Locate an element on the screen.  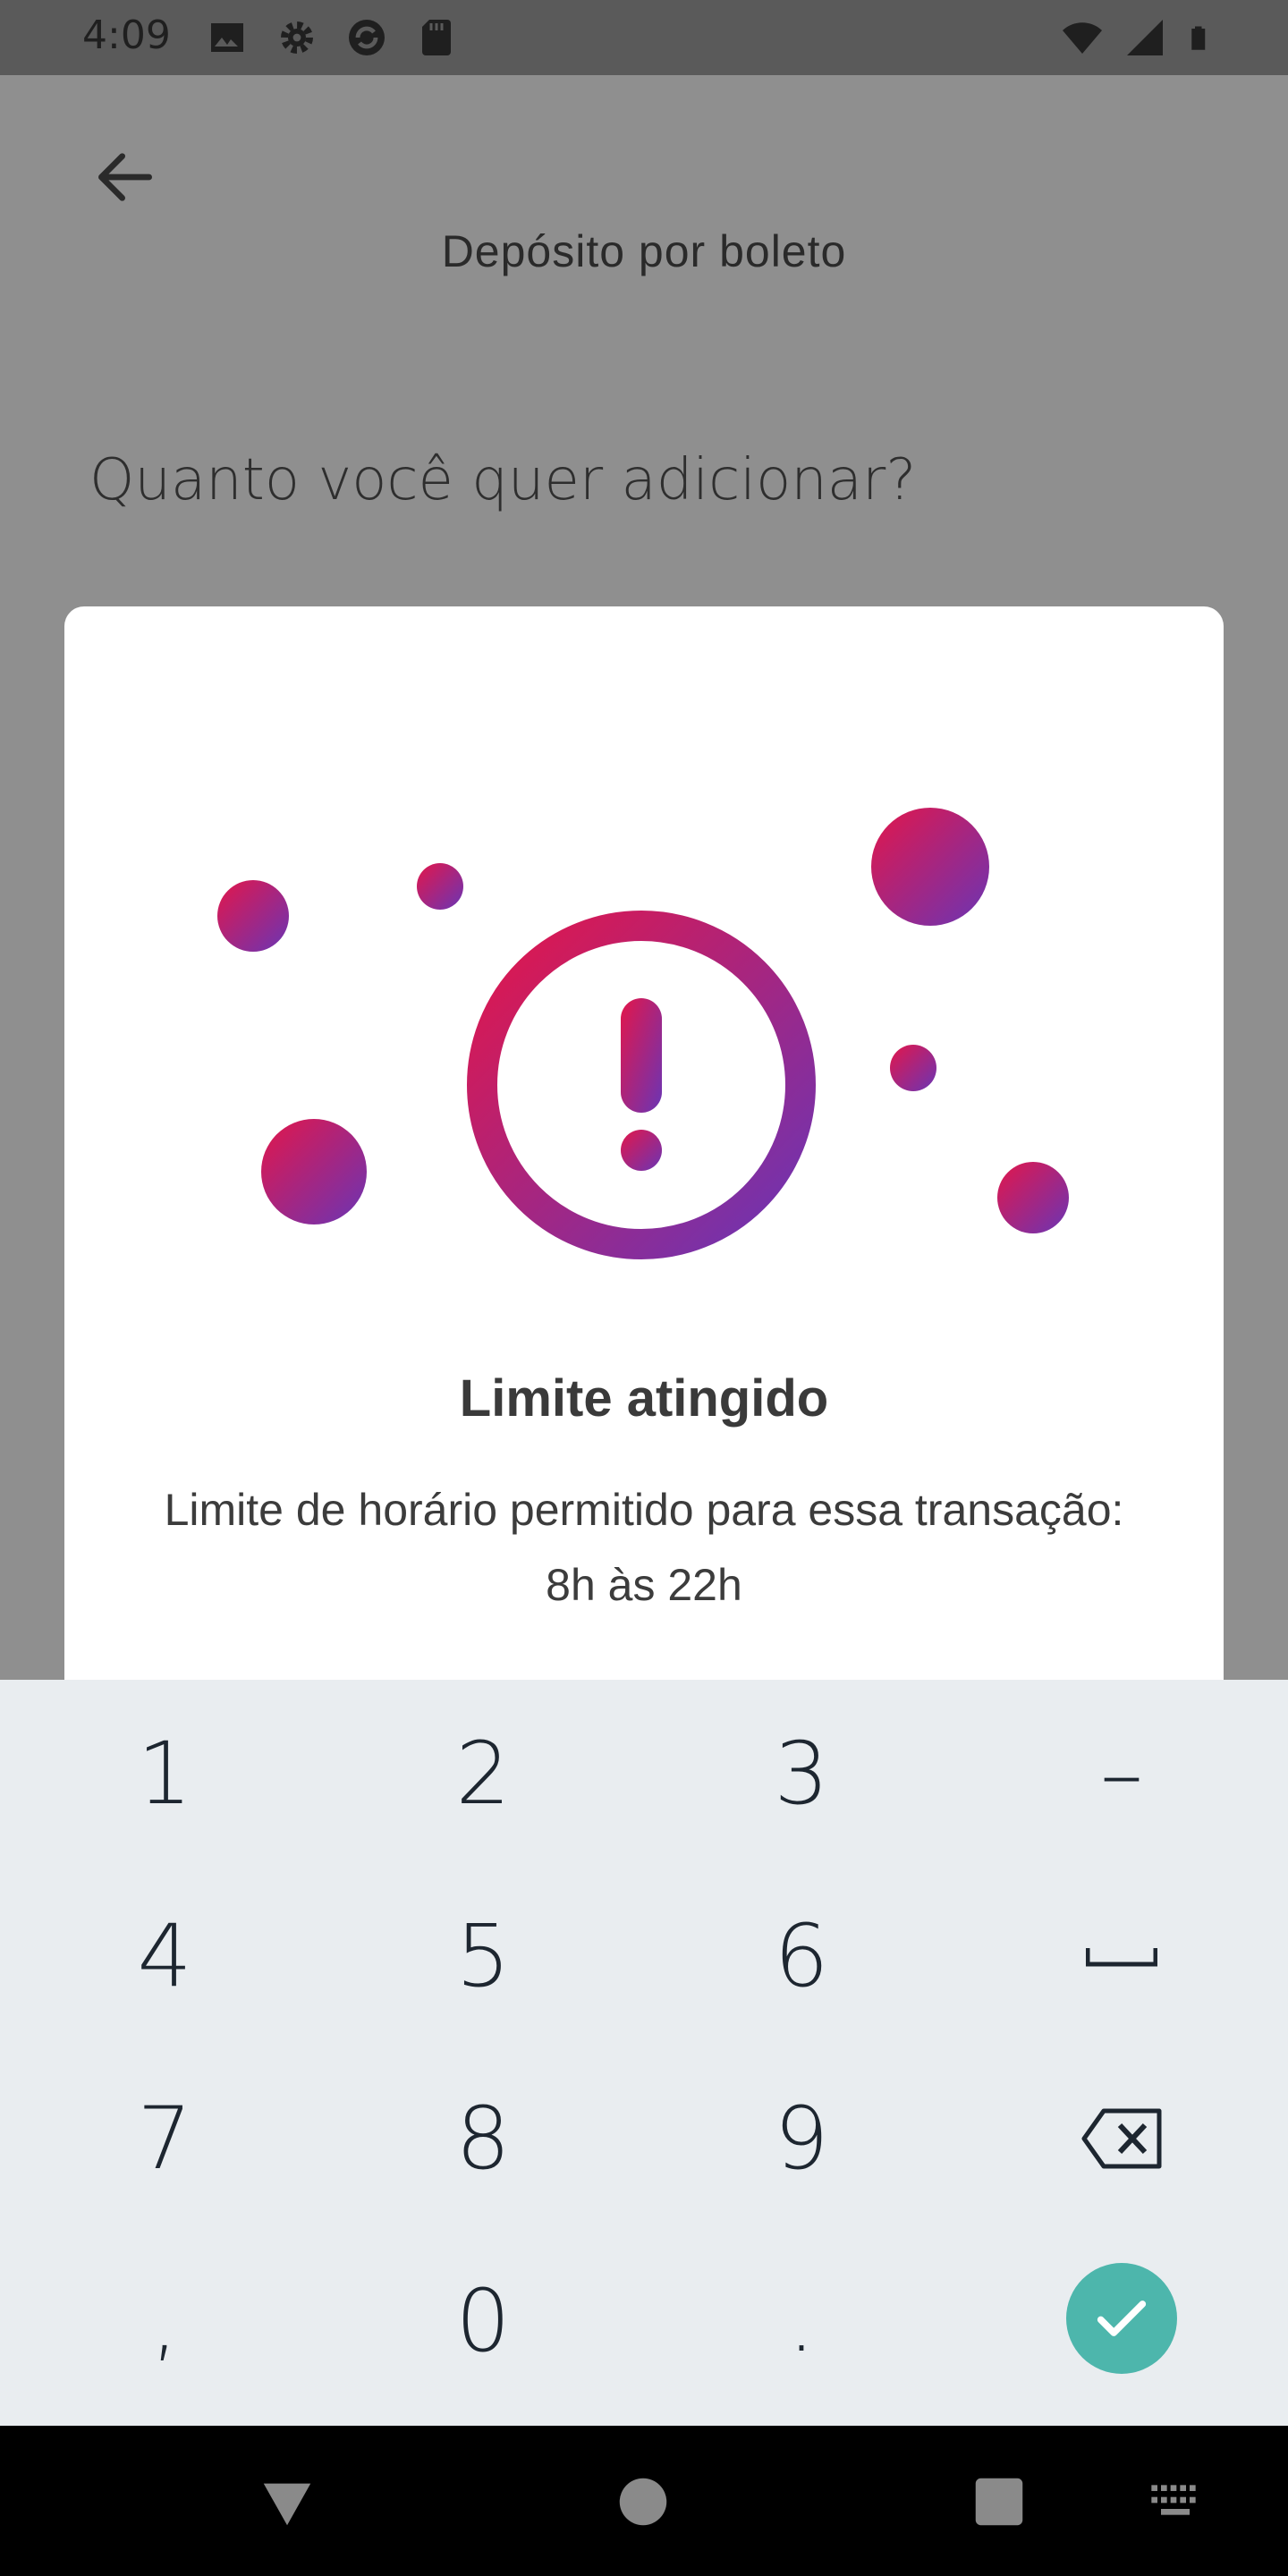
confirm-button is located at coordinates (1121, 2318).